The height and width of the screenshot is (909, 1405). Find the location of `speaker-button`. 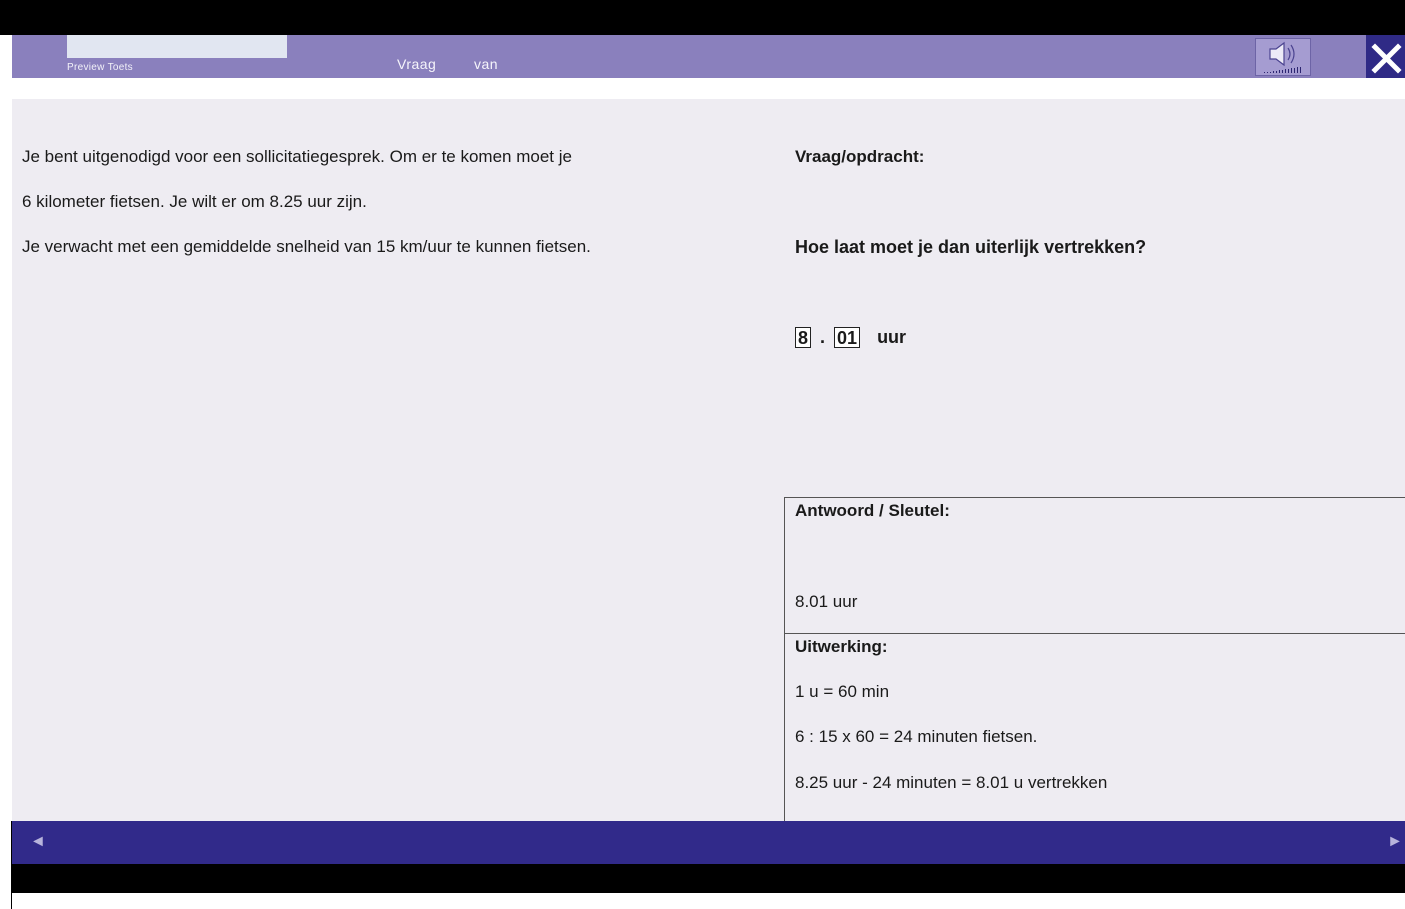

speaker-button is located at coordinates (1283, 57).